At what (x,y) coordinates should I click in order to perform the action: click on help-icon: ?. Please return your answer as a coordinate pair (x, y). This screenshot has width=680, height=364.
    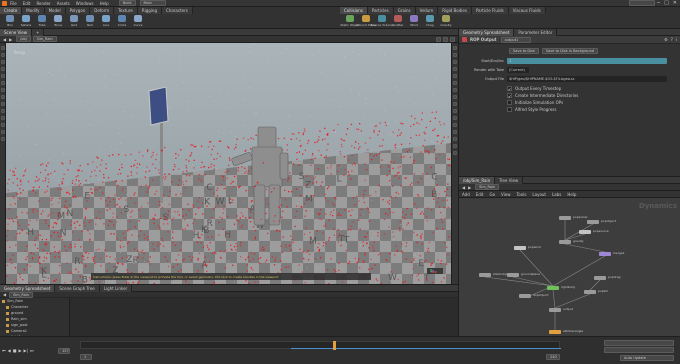
    Looking at the image, I should click on (672, 39).